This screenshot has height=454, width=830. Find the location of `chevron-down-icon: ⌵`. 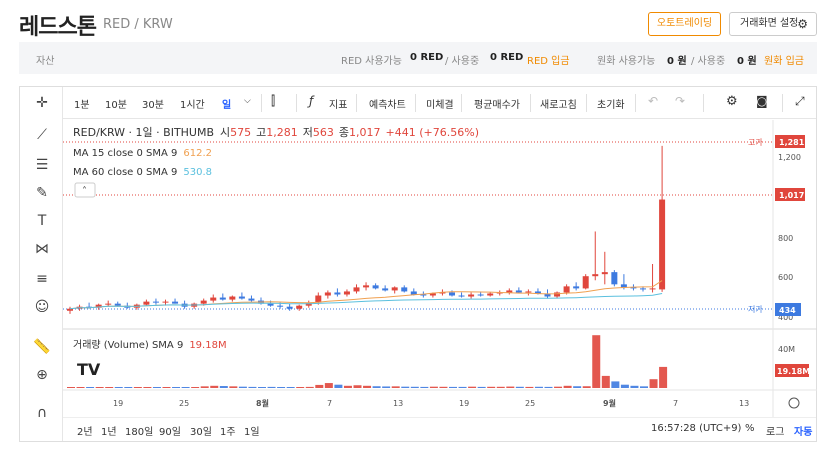

chevron-down-icon: ⌵ is located at coordinates (247, 101).